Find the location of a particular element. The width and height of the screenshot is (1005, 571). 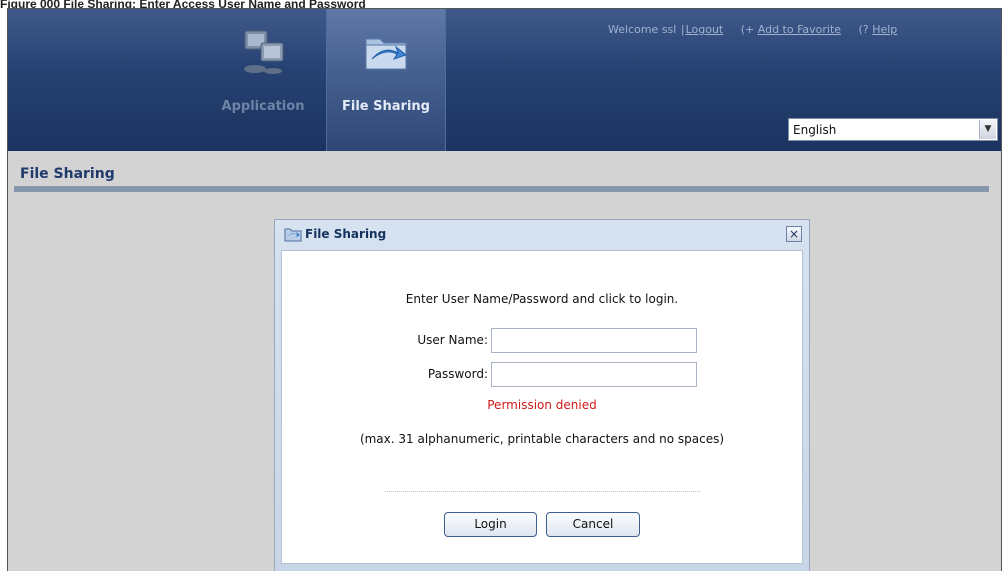

application-icon is located at coordinates (264, 52).